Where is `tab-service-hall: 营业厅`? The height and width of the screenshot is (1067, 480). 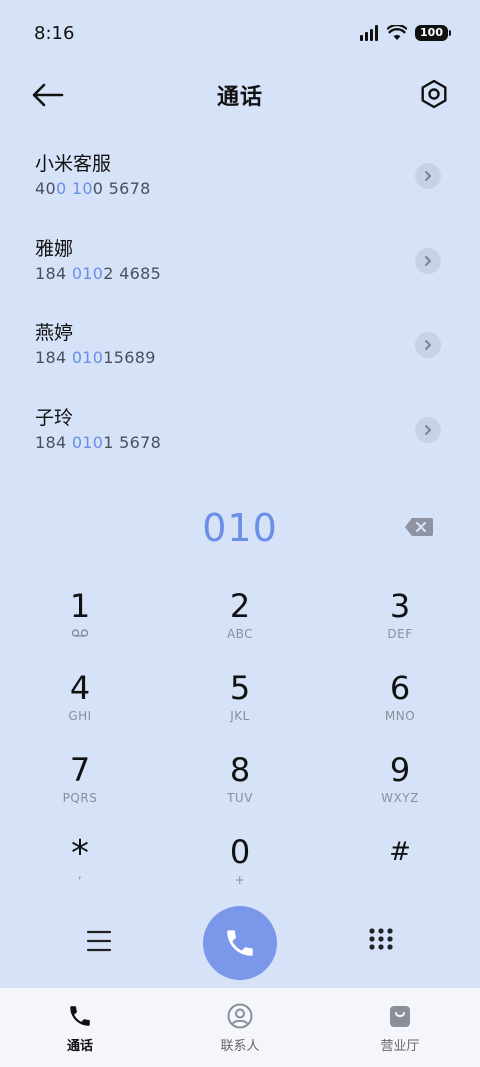
tab-service-hall: 营业厅 is located at coordinates (400, 1027).